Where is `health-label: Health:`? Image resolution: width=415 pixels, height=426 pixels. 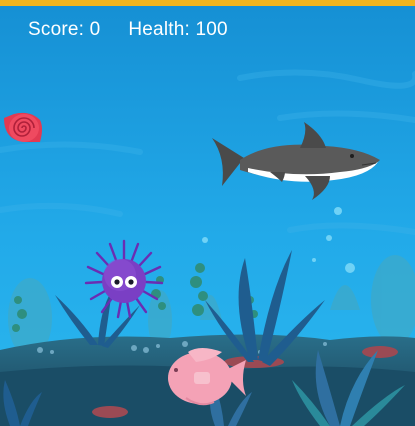 health-label: Health: is located at coordinates (159, 29).